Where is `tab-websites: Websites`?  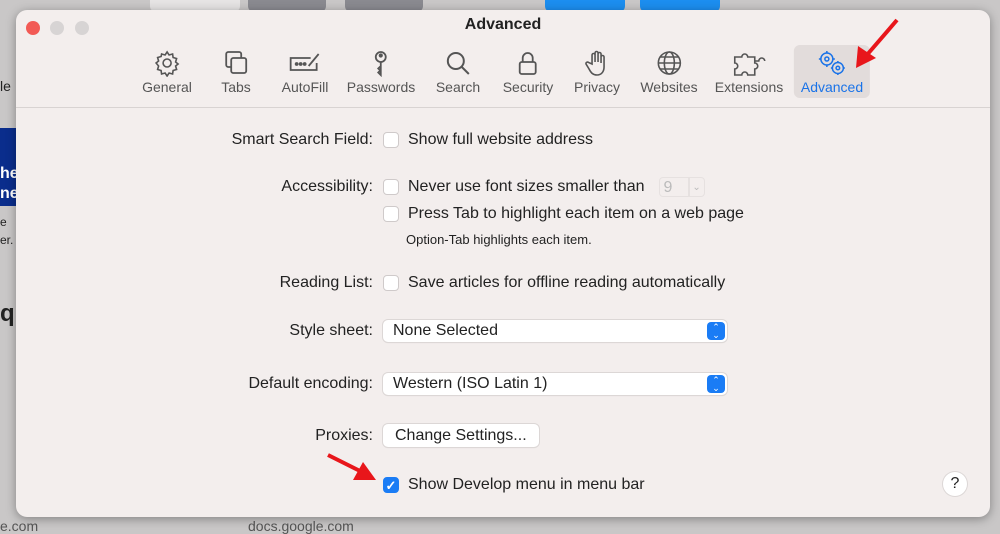 tab-websites: Websites is located at coordinates (668, 71).